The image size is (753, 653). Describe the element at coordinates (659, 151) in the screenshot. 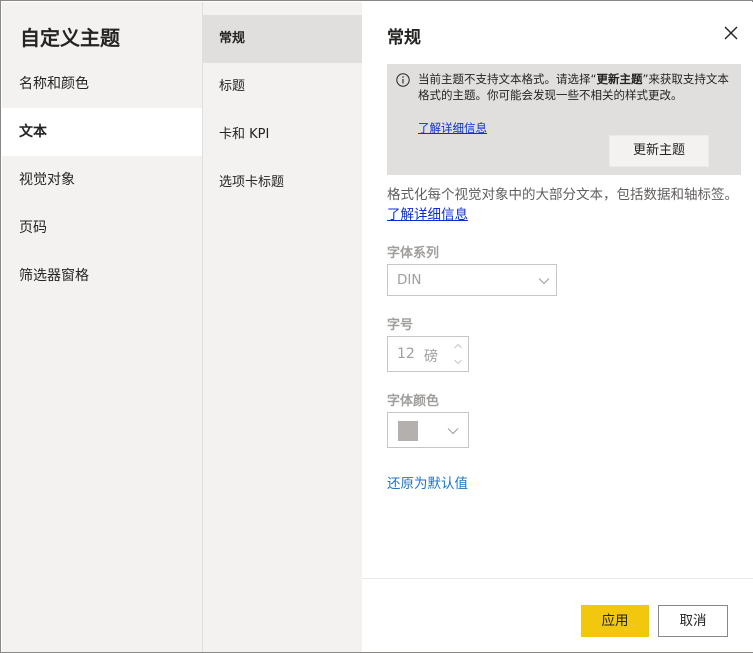

I see `update-theme-button: 更新主题` at that location.